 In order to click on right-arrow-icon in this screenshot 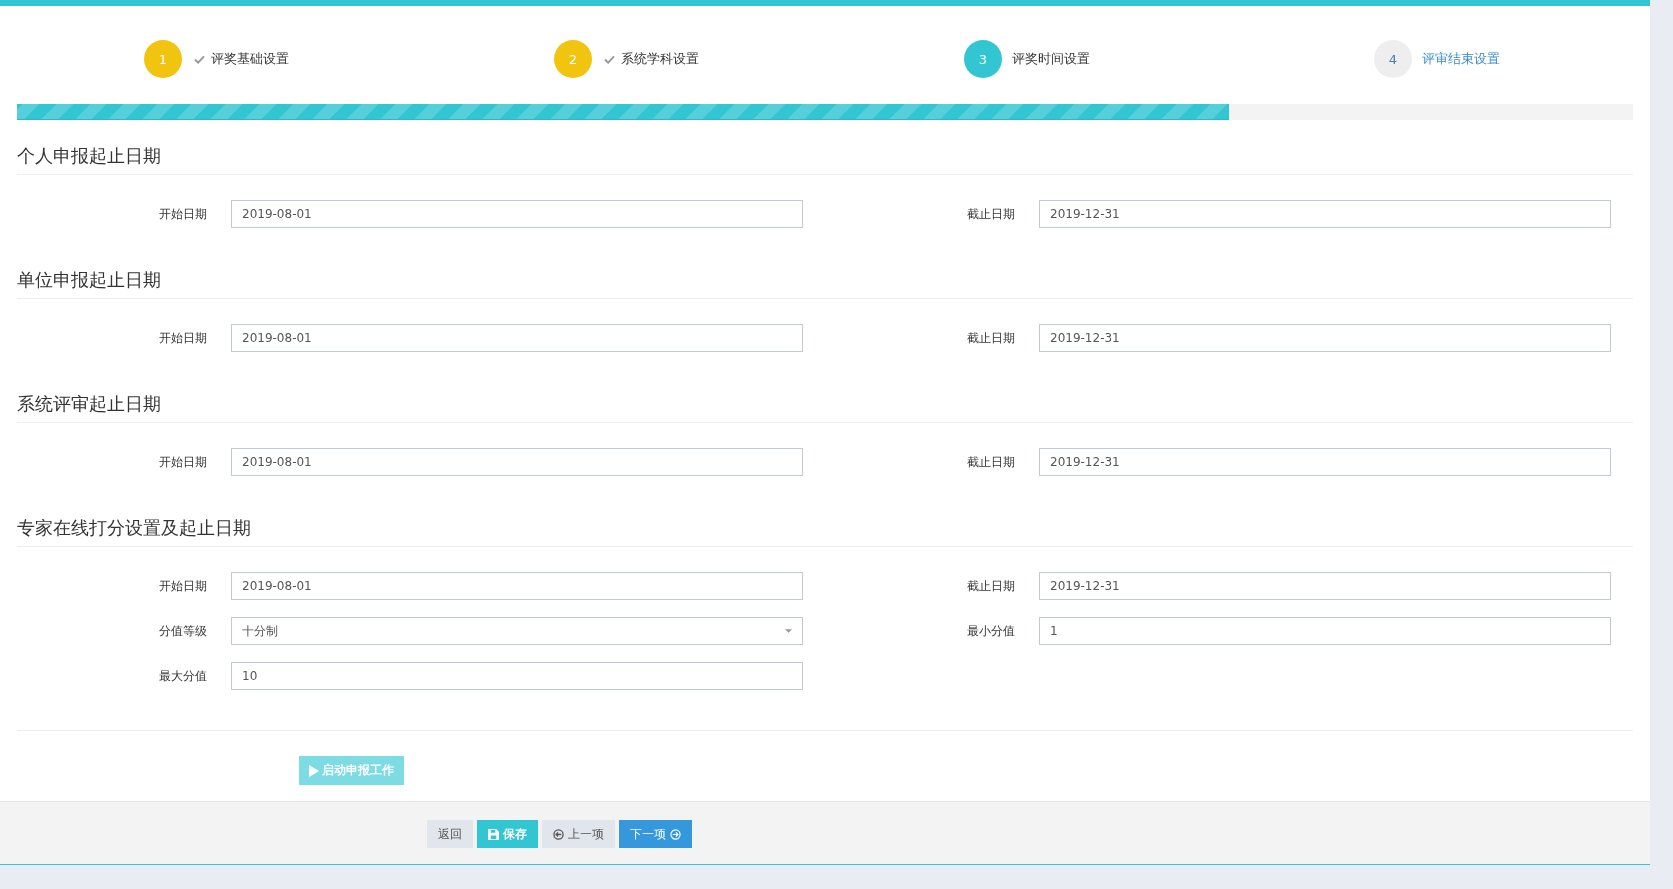, I will do `click(675, 834)`.